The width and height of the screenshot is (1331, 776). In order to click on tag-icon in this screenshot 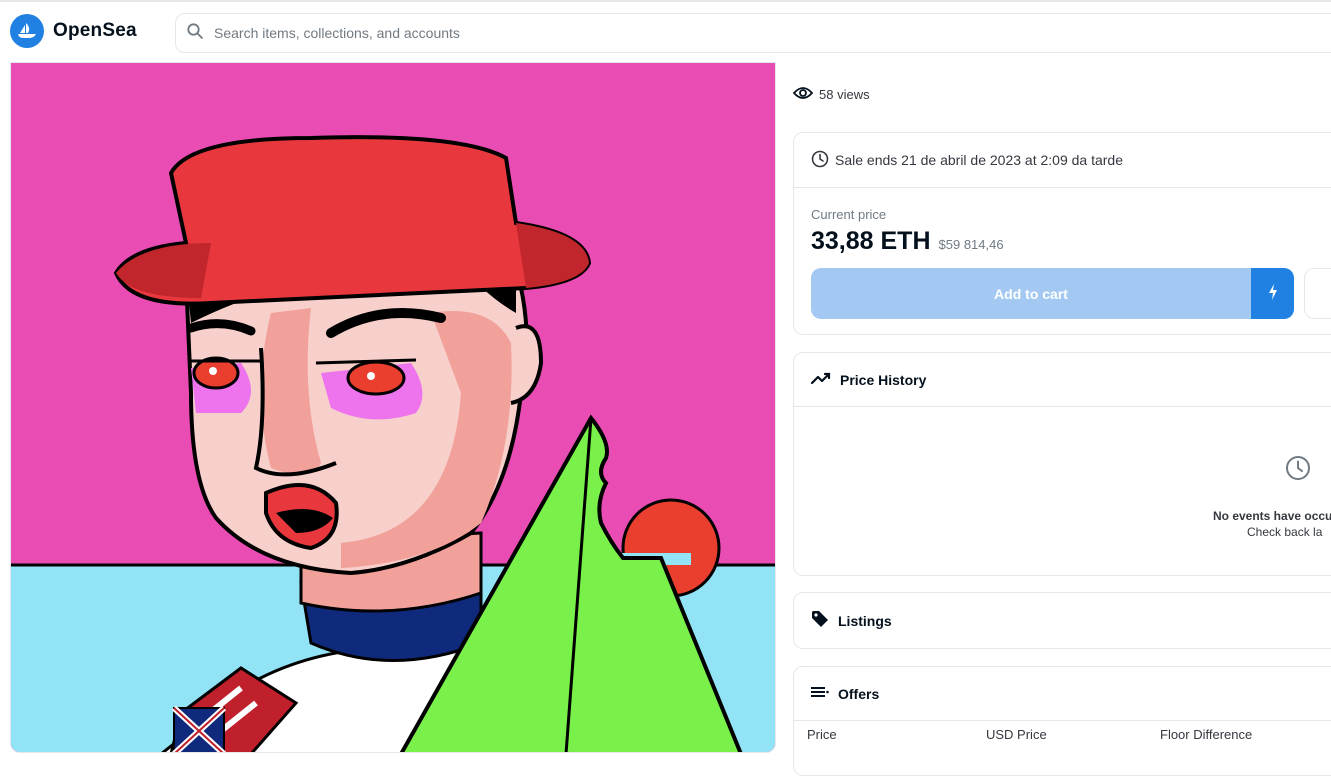, I will do `click(820, 620)`.